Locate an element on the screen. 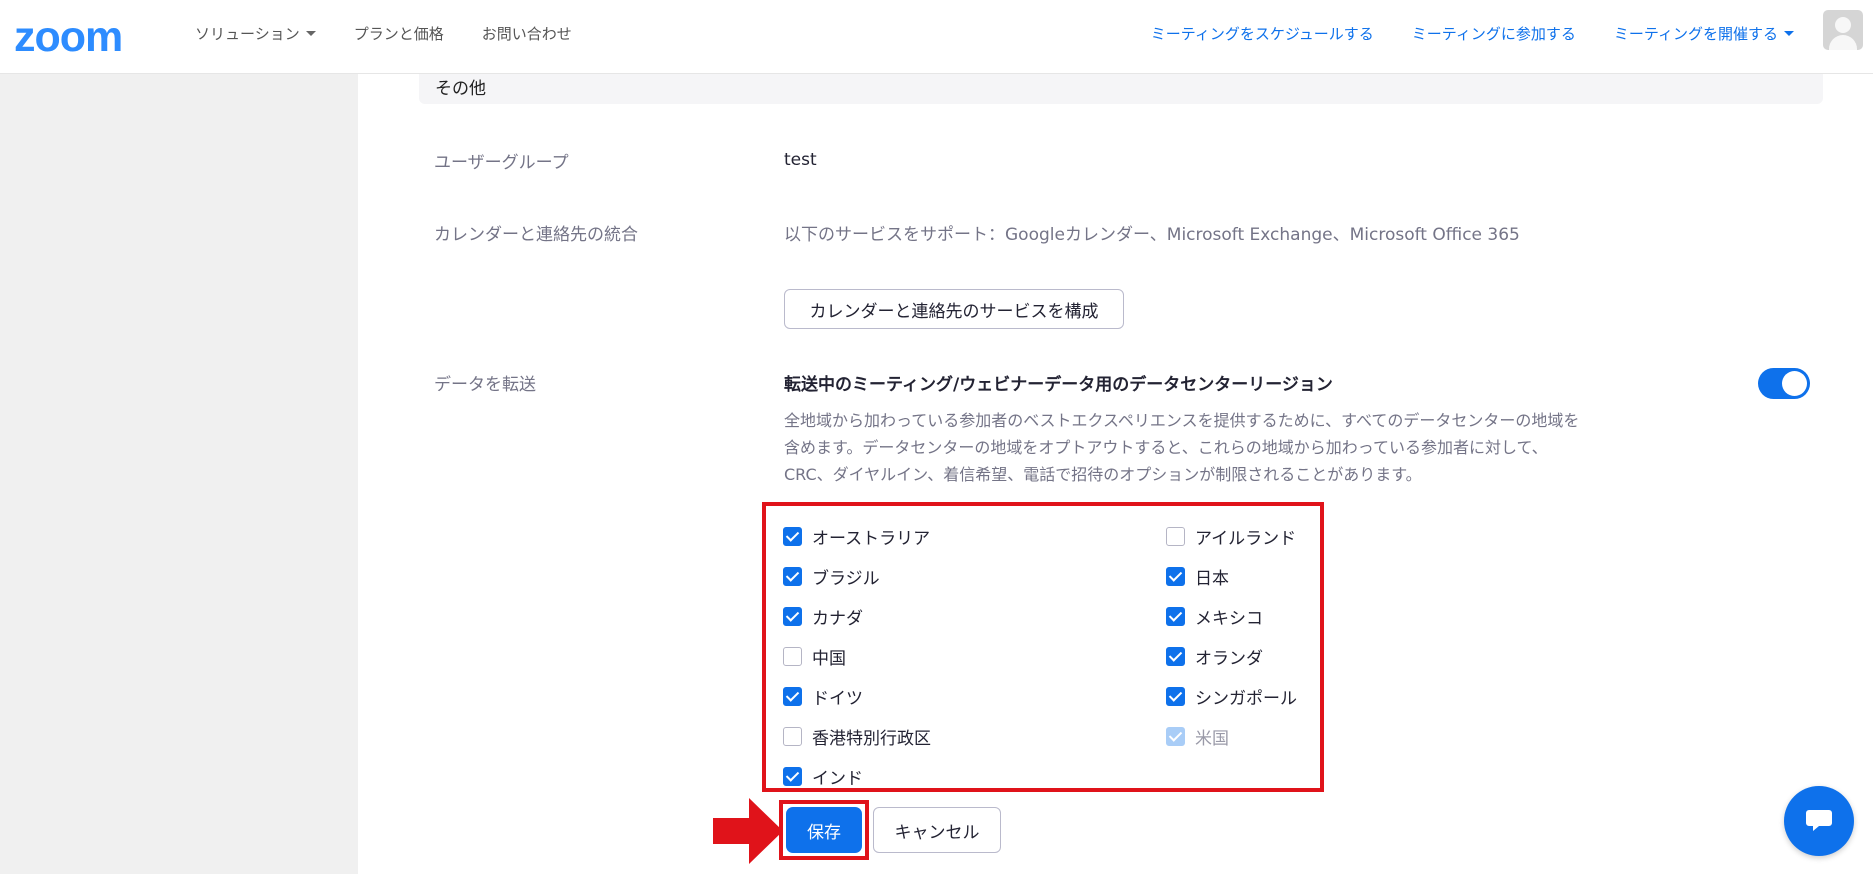 The width and height of the screenshot is (1873, 874). nav-right: ミーティングをスケジュールする ミーティングに参加する ミーティングを開催する is located at coordinates (1453, 33).